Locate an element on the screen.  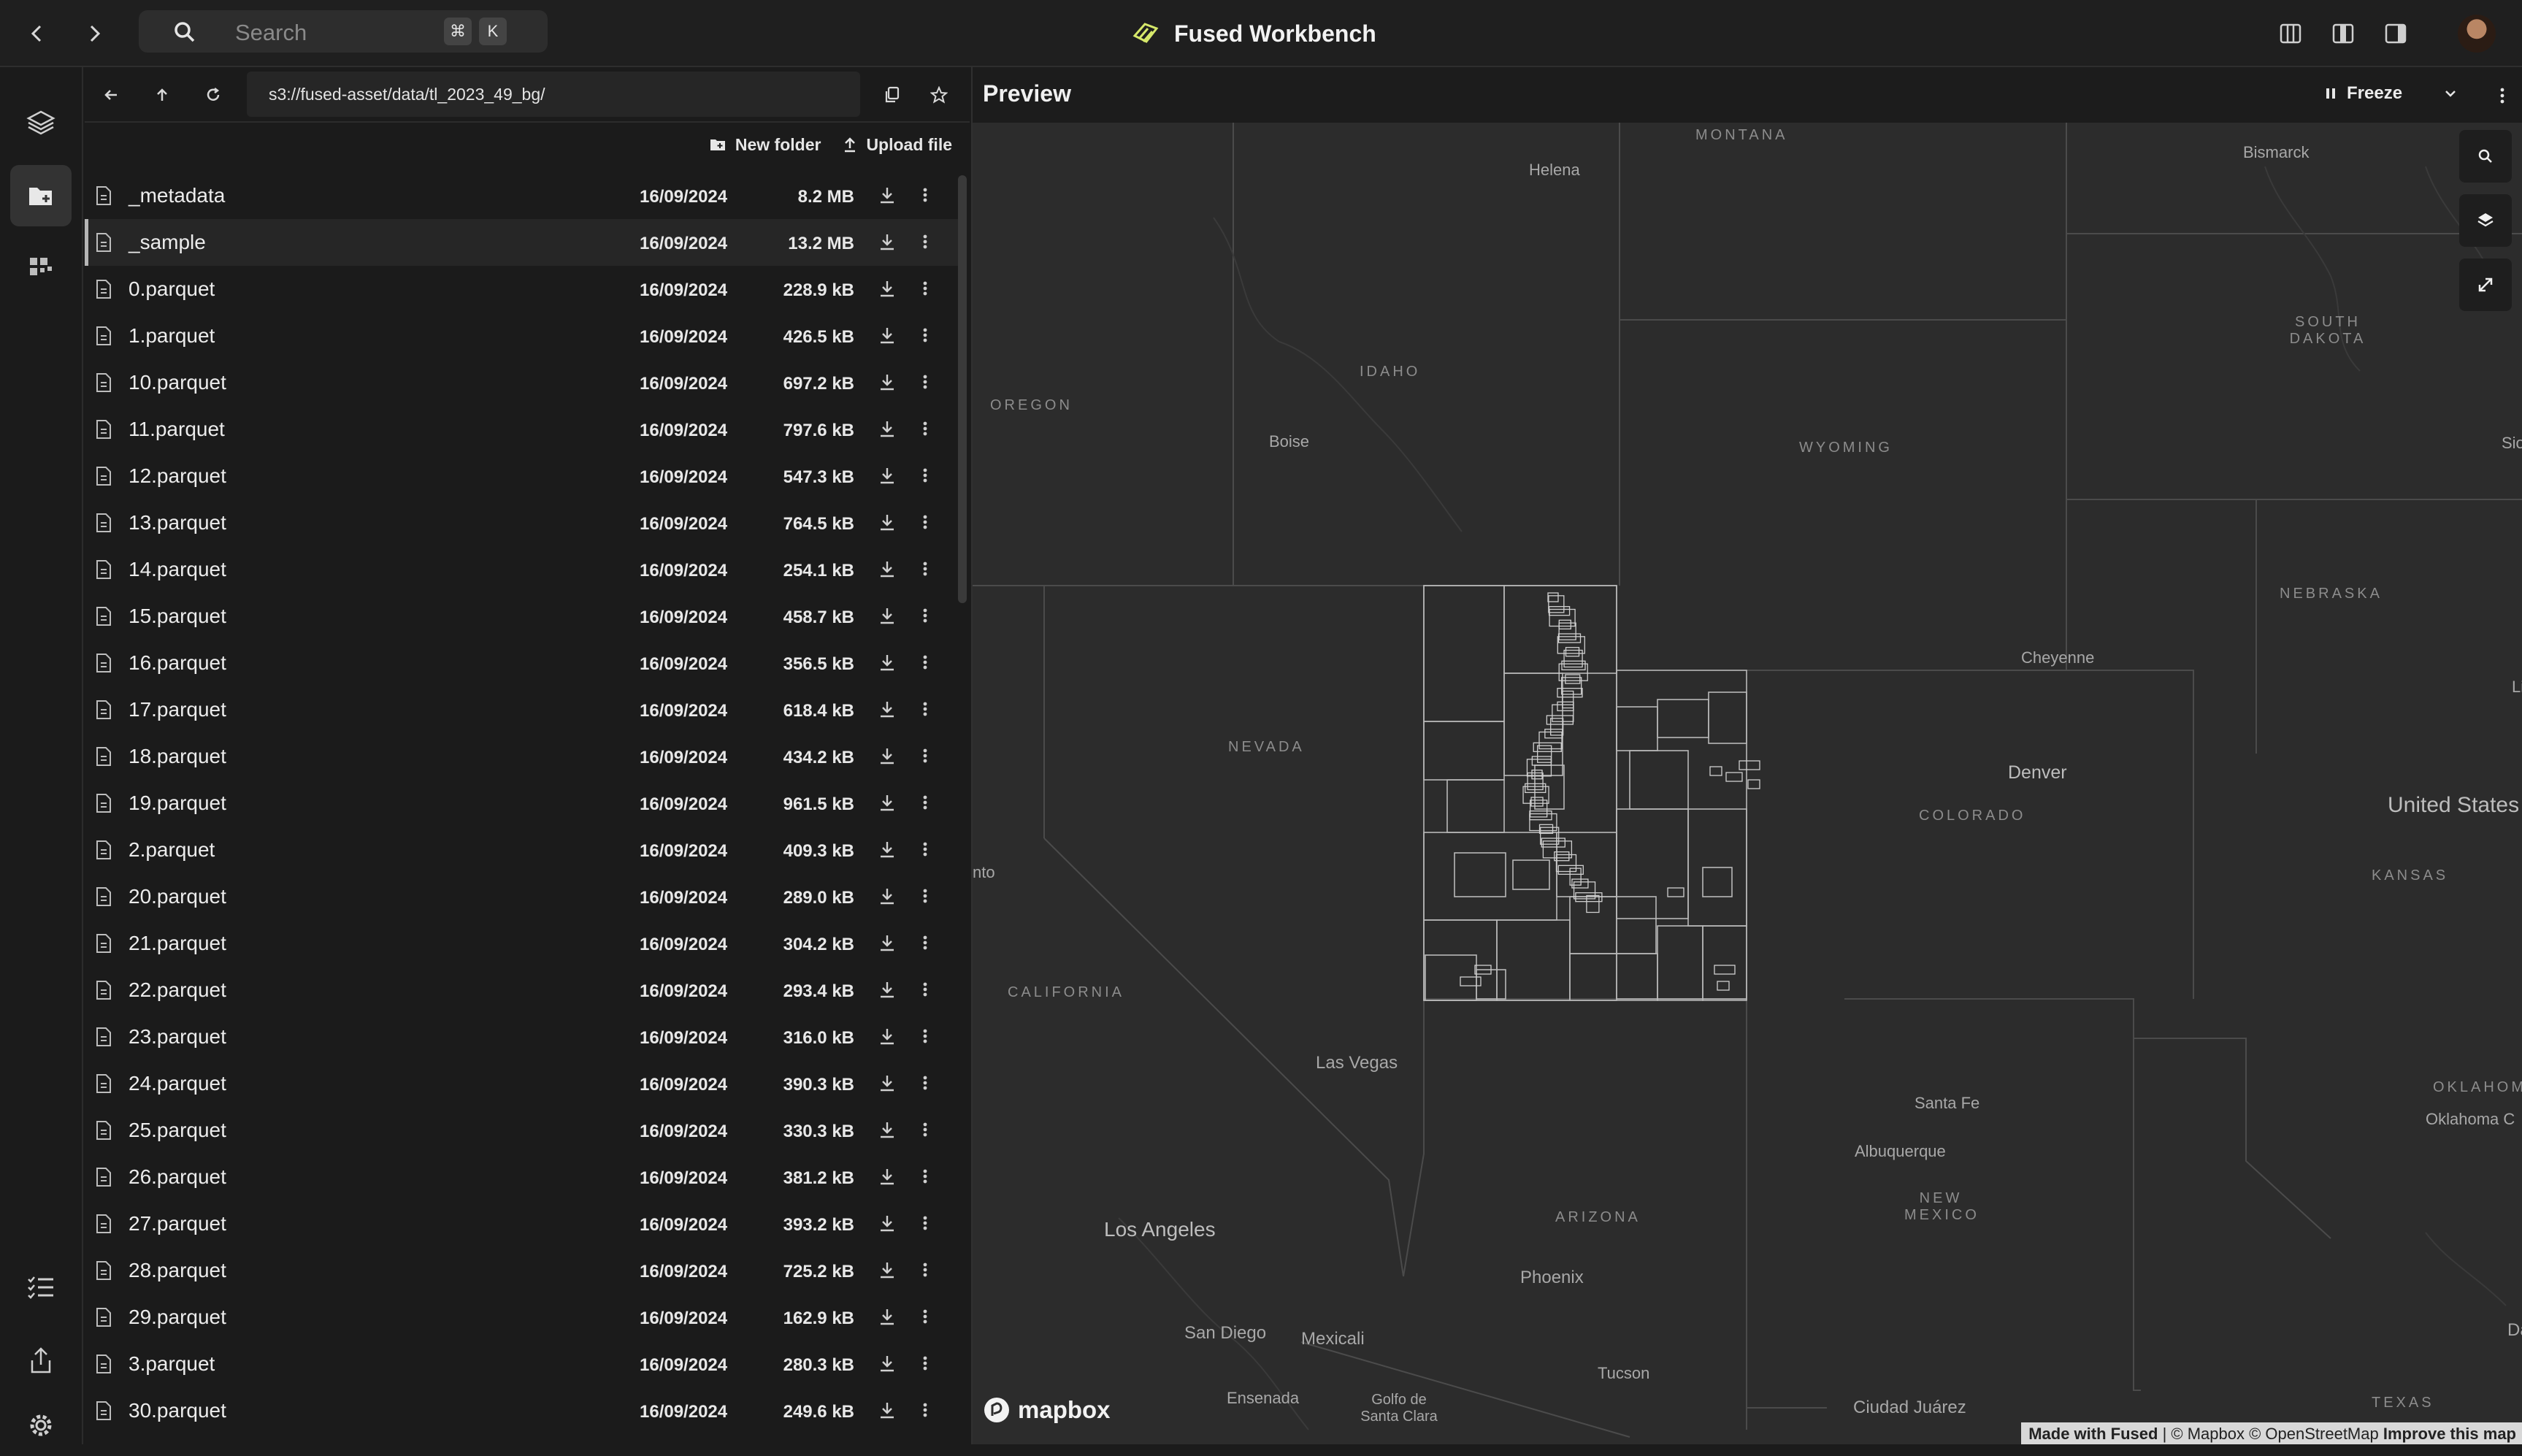
mapbox-logo: mapbox is located at coordinates (1047, 1410).